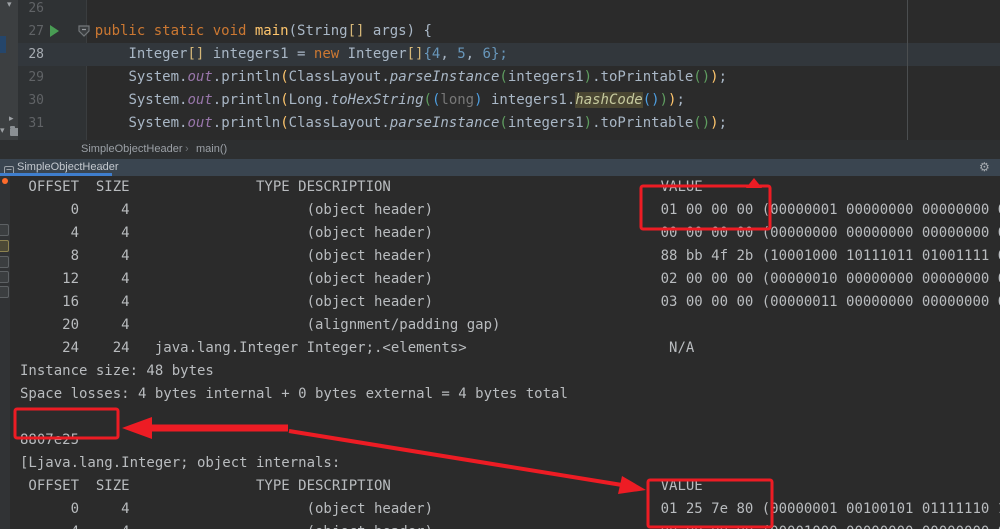 Image resolution: width=1000 pixels, height=529 pixels. Describe the element at coordinates (59, 167) in the screenshot. I see `tab-simpleobjectheader: SimpleObjectHeader ×` at that location.